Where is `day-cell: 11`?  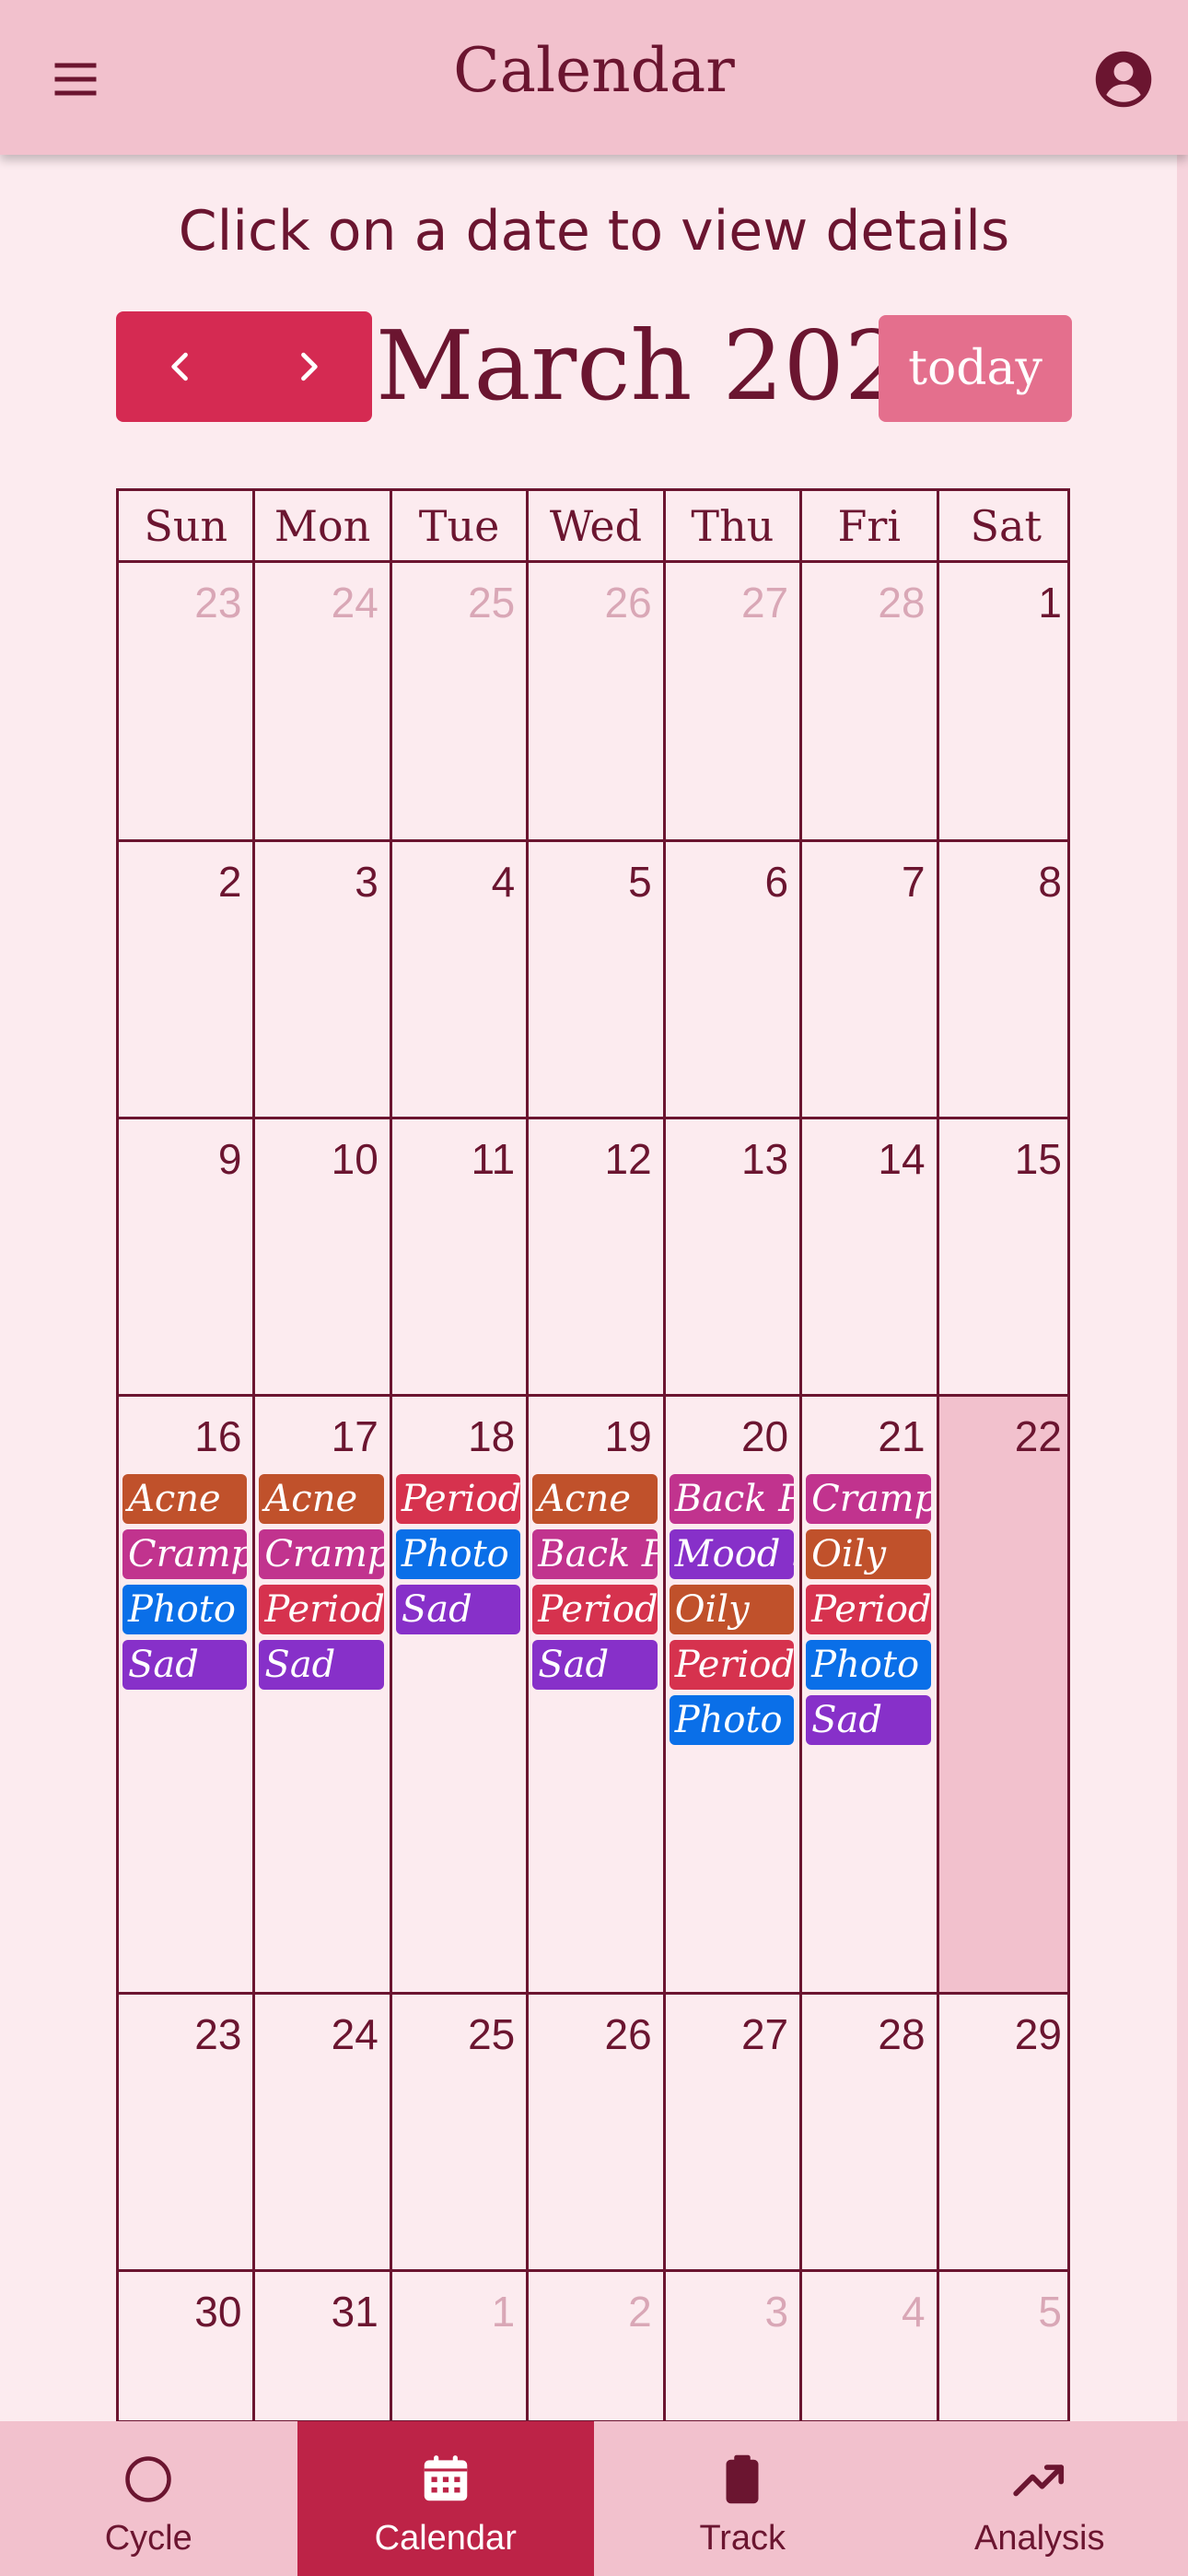
day-cell: 11 is located at coordinates (461, 1256).